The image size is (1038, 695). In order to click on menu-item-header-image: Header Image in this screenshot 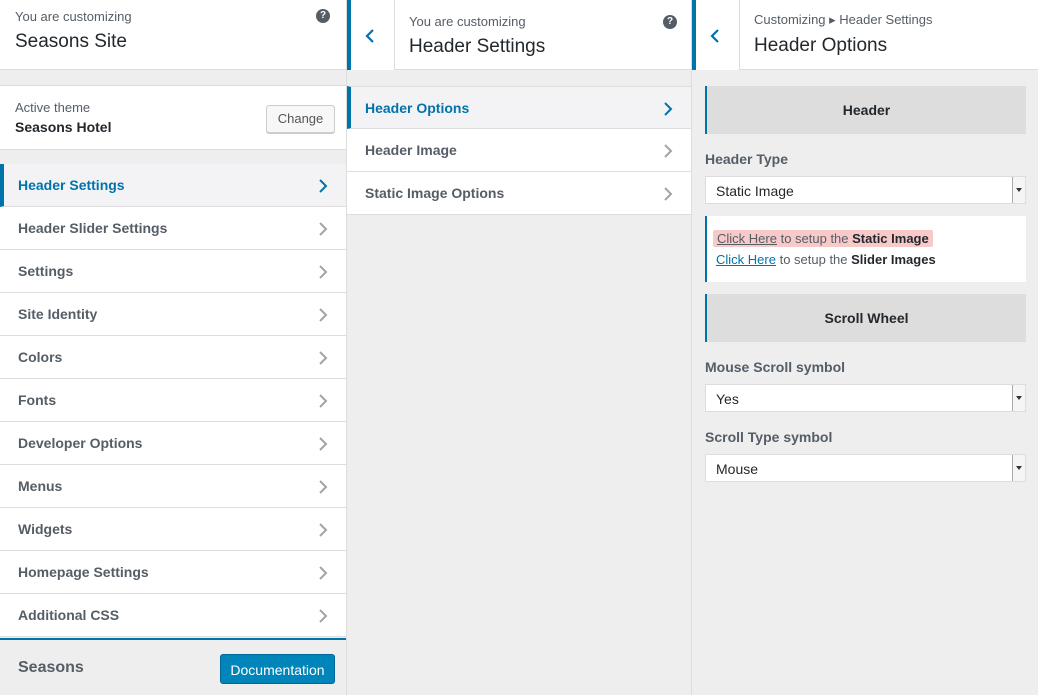, I will do `click(519, 150)`.